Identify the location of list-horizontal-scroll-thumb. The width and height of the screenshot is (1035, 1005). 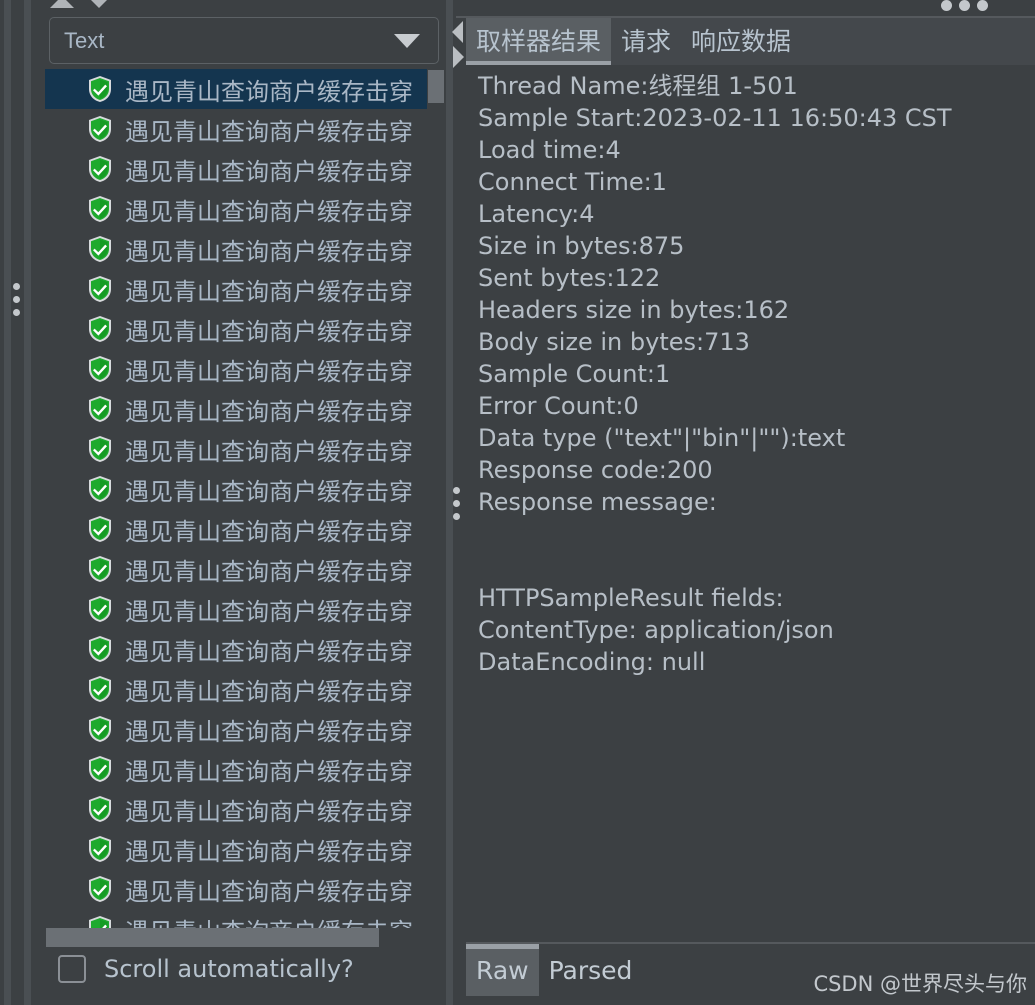
(212, 937).